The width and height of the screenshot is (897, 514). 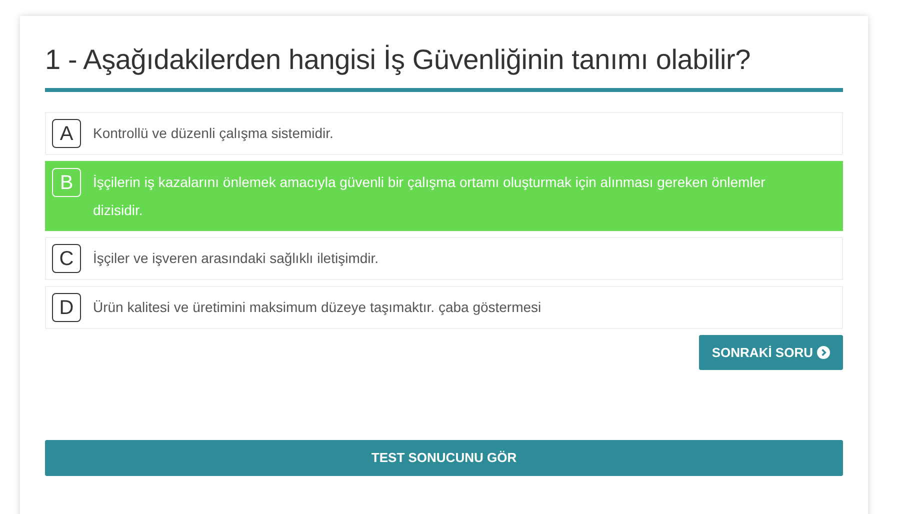 What do you see at coordinates (66, 133) in the screenshot?
I see `option-letter: A` at bounding box center [66, 133].